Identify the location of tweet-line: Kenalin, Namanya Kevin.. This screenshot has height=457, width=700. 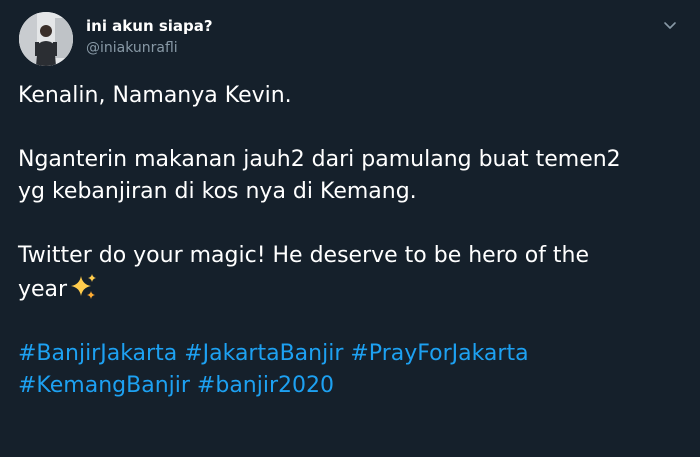
(155, 95).